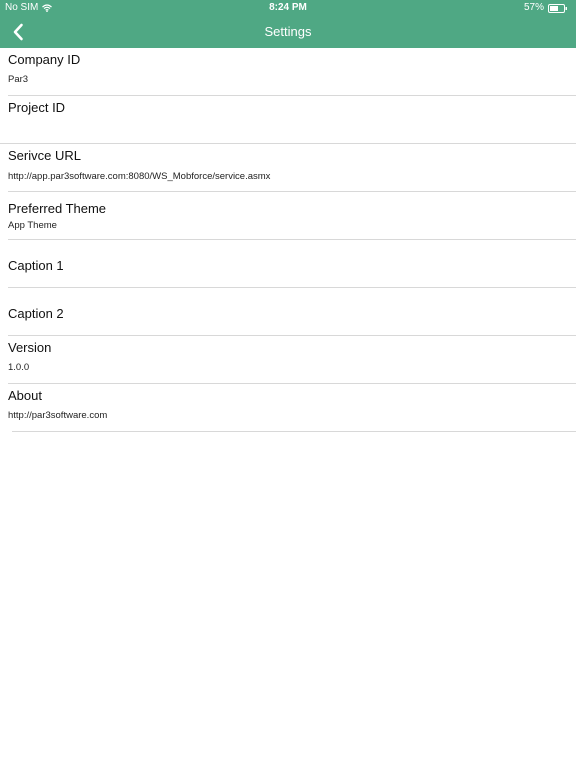 The width and height of the screenshot is (576, 768). What do you see at coordinates (37, 107) in the screenshot?
I see `setting-label: Project ID` at bounding box center [37, 107].